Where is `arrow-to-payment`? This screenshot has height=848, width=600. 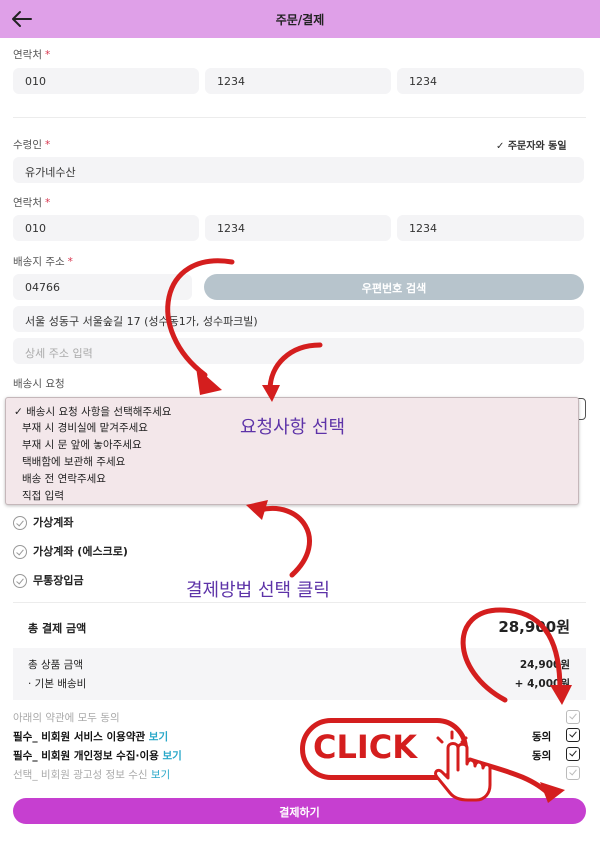 arrow-to-payment is located at coordinates (284, 542).